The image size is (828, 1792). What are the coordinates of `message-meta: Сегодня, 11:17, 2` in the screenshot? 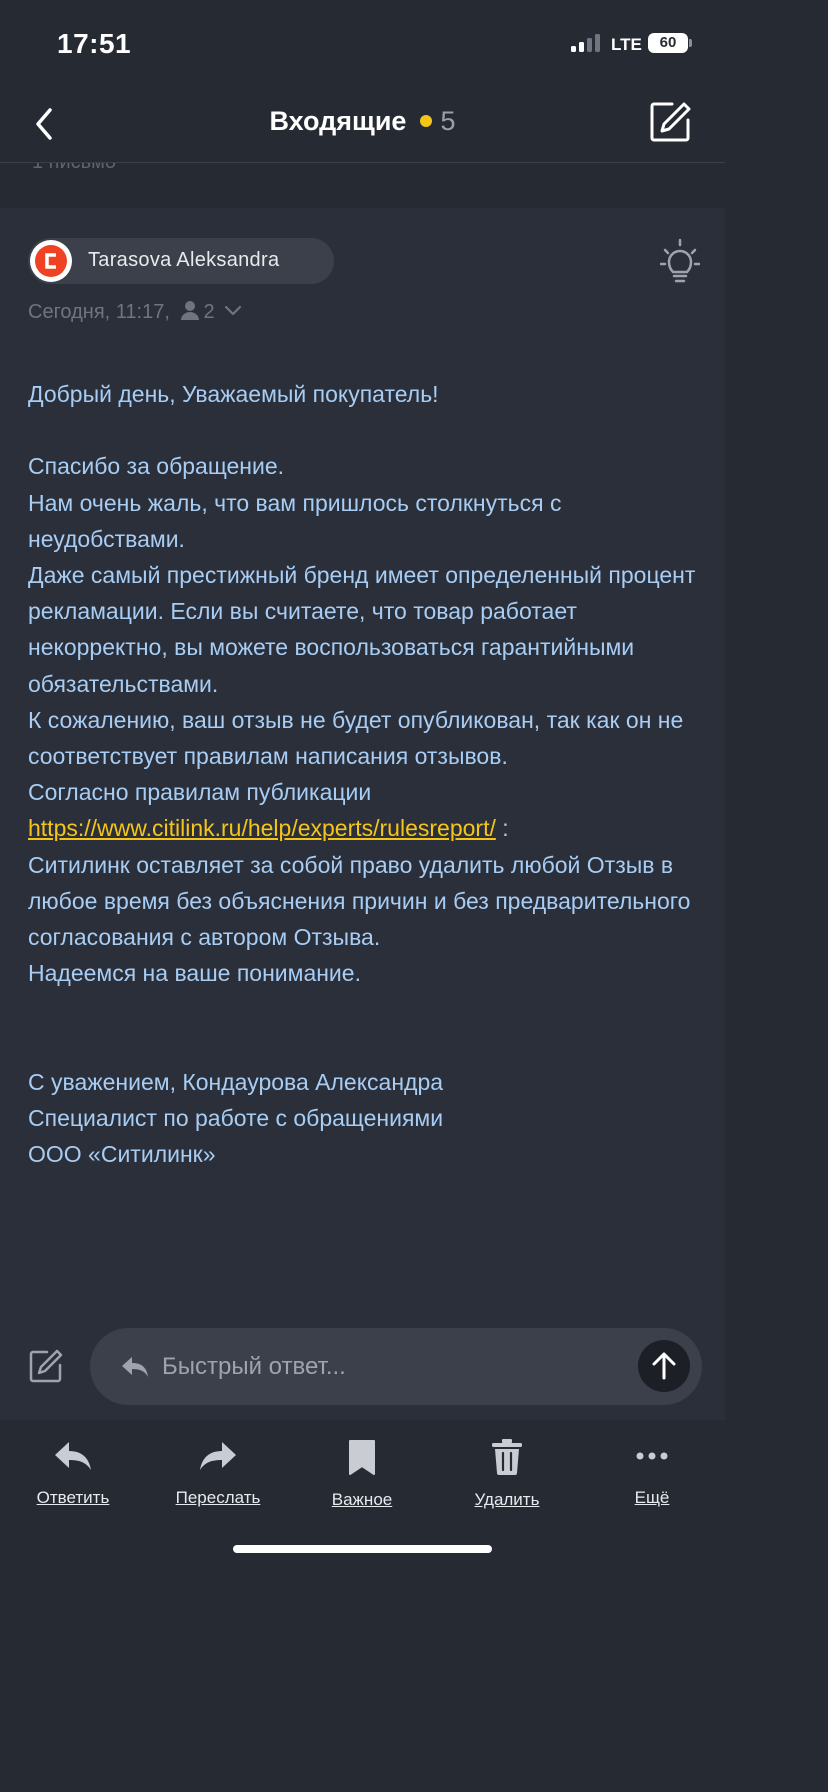 It's located at (135, 313).